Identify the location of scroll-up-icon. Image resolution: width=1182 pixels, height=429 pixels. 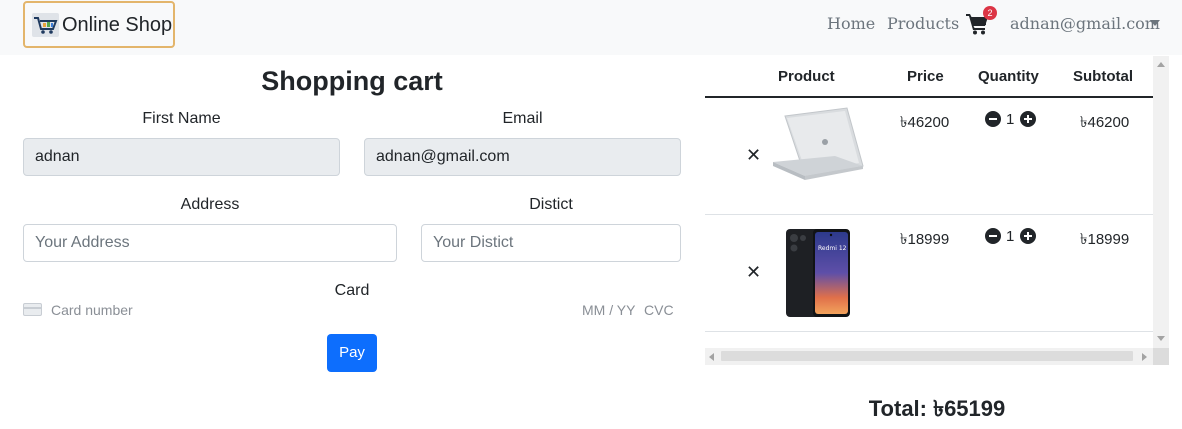
(1161, 64).